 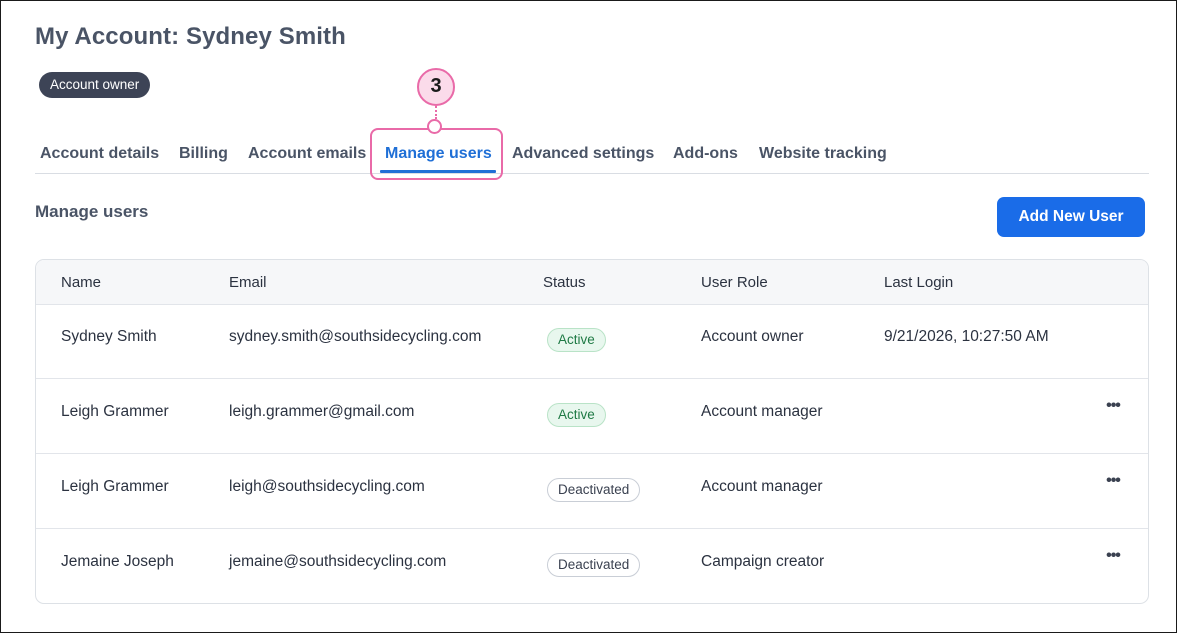 What do you see at coordinates (592, 282) in the screenshot?
I see `table-header: Name Email Status User Role Last Login` at bounding box center [592, 282].